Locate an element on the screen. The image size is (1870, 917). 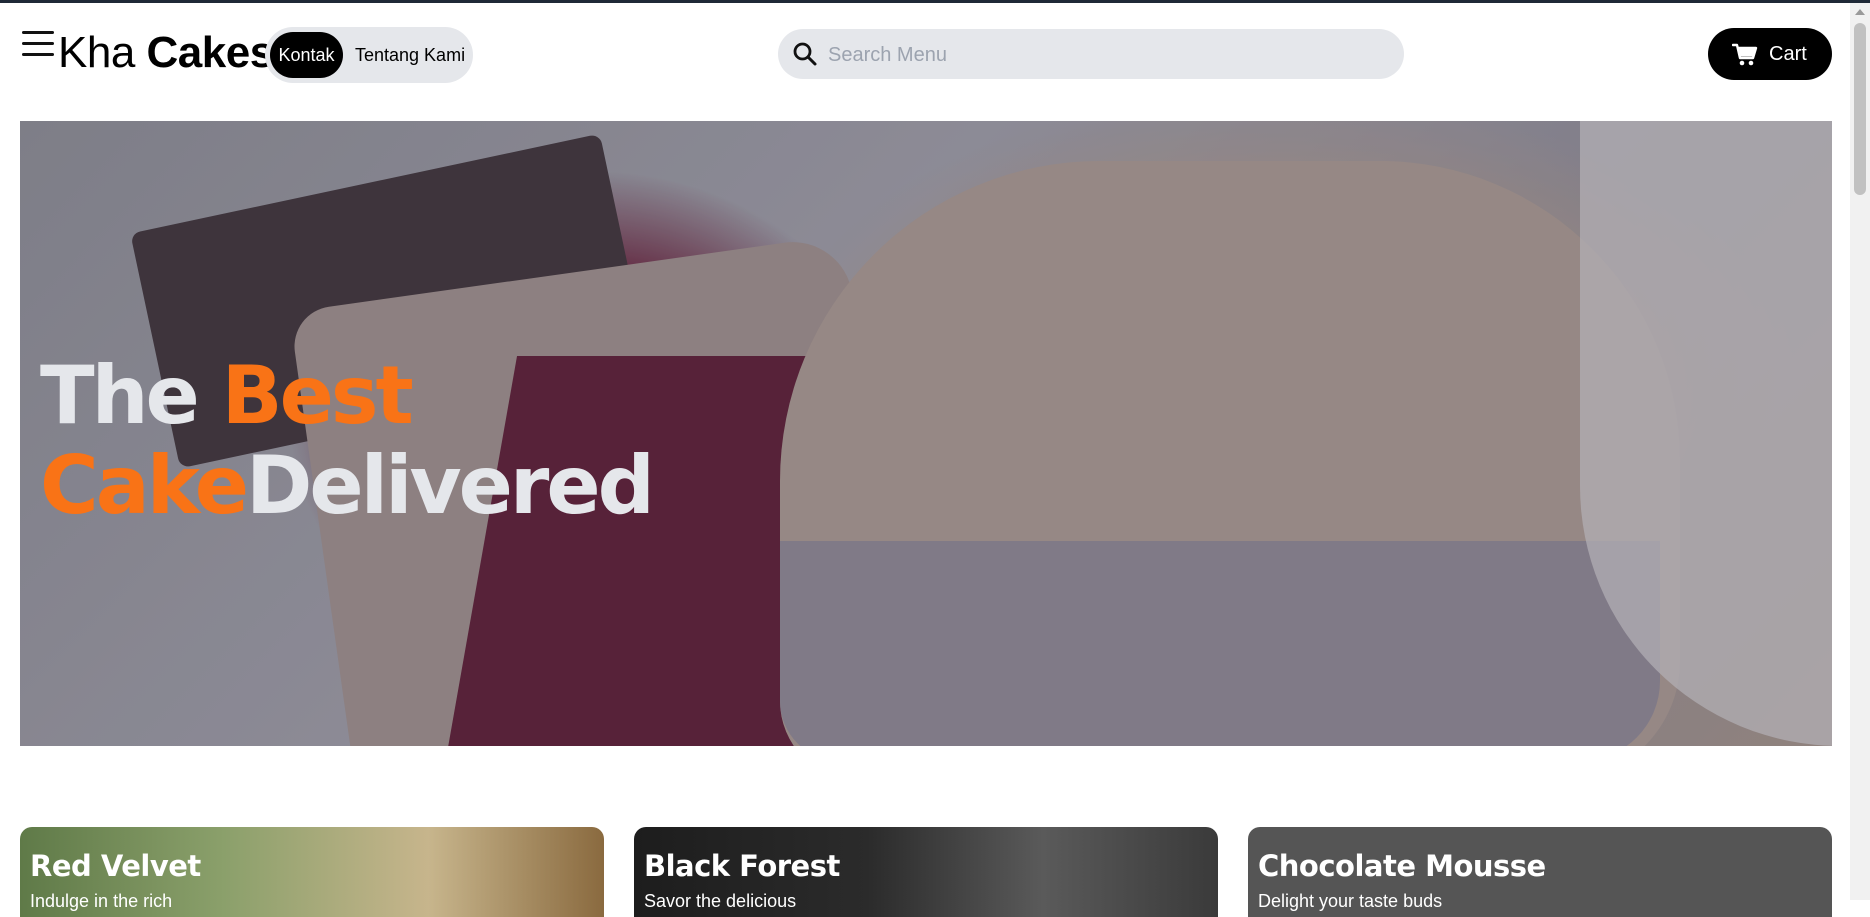
search-bar is located at coordinates (1091, 55).